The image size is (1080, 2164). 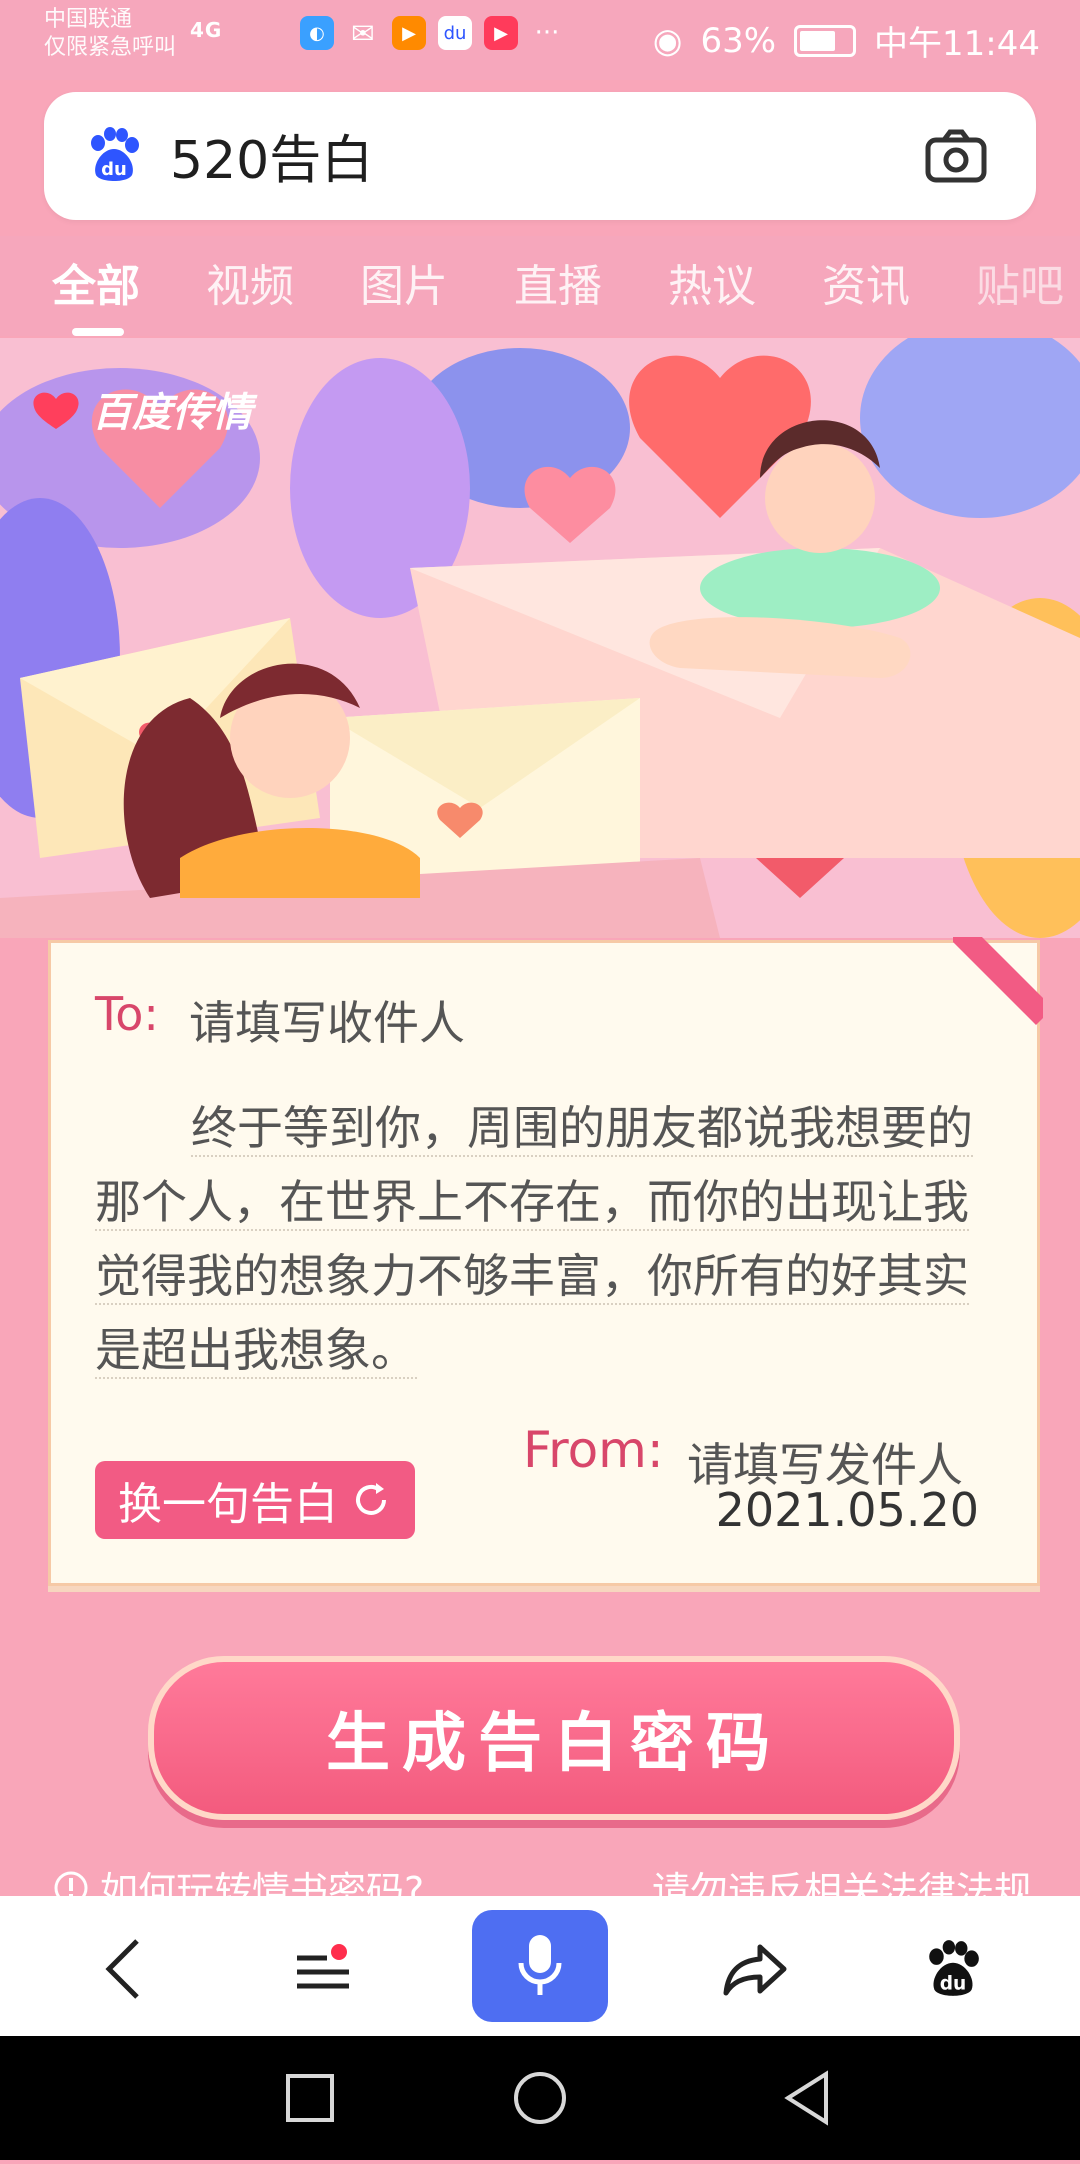 I want to click on tab-news: 资讯, so click(x=866, y=282).